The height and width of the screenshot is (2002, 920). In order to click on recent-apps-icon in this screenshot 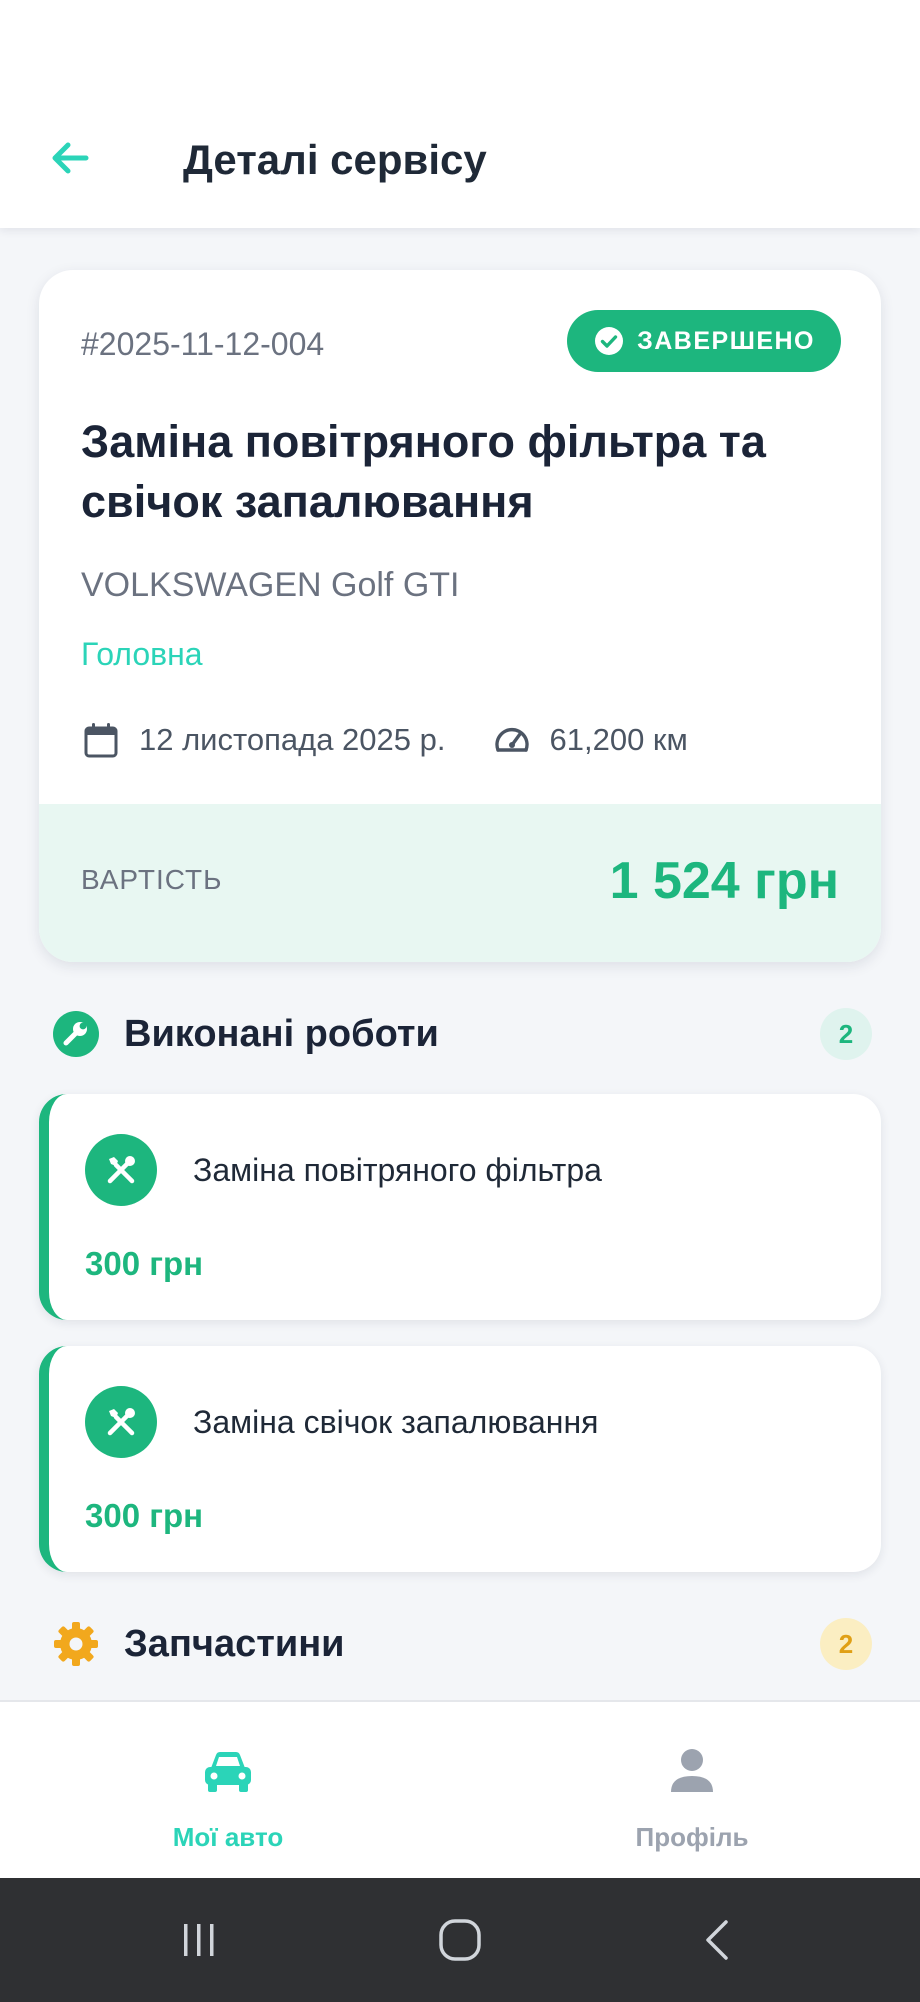, I will do `click(199, 1940)`.